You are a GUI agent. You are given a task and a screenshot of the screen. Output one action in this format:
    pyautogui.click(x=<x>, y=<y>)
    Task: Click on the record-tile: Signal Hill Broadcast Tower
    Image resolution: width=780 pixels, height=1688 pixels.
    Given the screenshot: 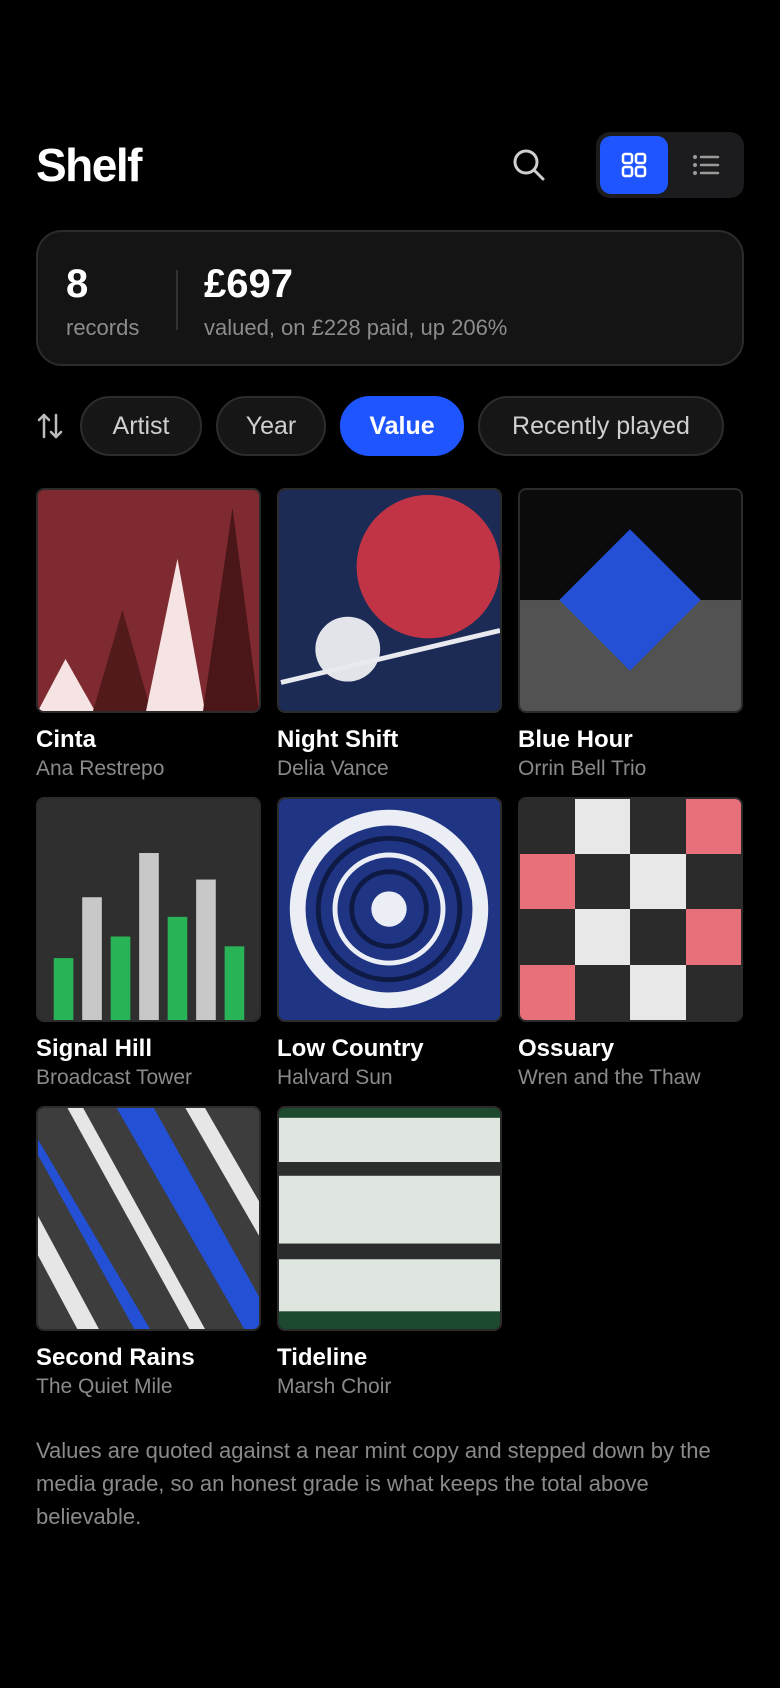 What is the action you would take?
    pyautogui.click(x=148, y=944)
    